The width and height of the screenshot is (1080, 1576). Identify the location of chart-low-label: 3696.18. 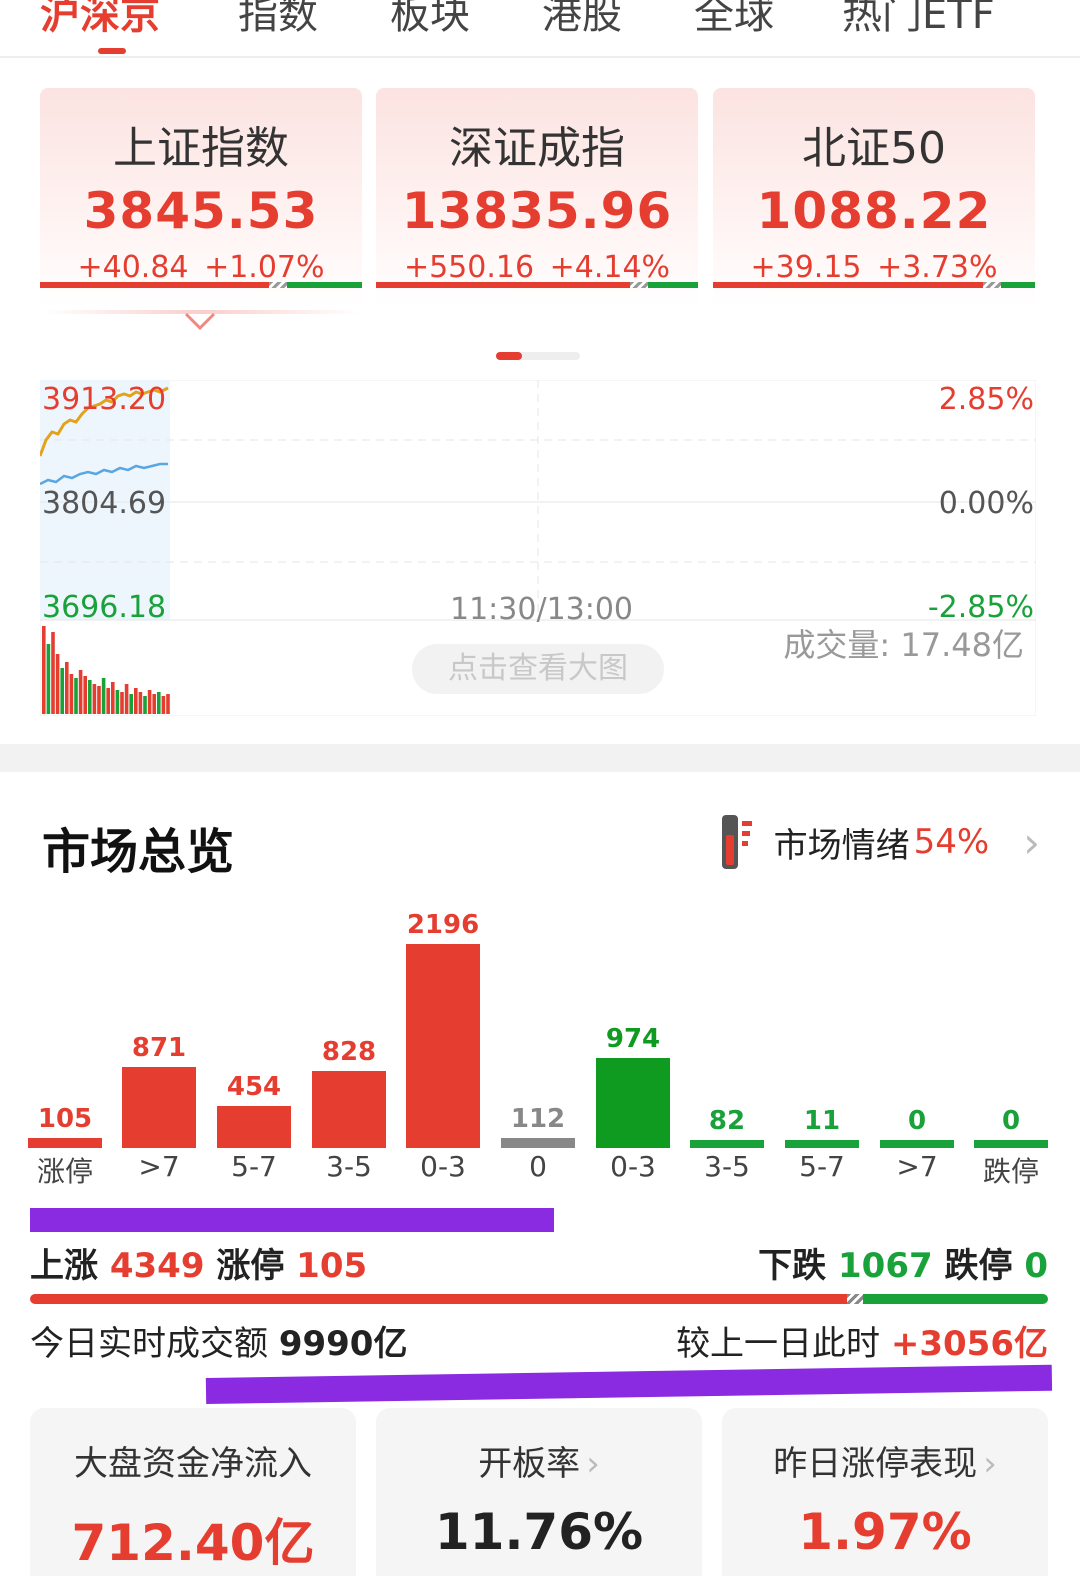
(104, 607).